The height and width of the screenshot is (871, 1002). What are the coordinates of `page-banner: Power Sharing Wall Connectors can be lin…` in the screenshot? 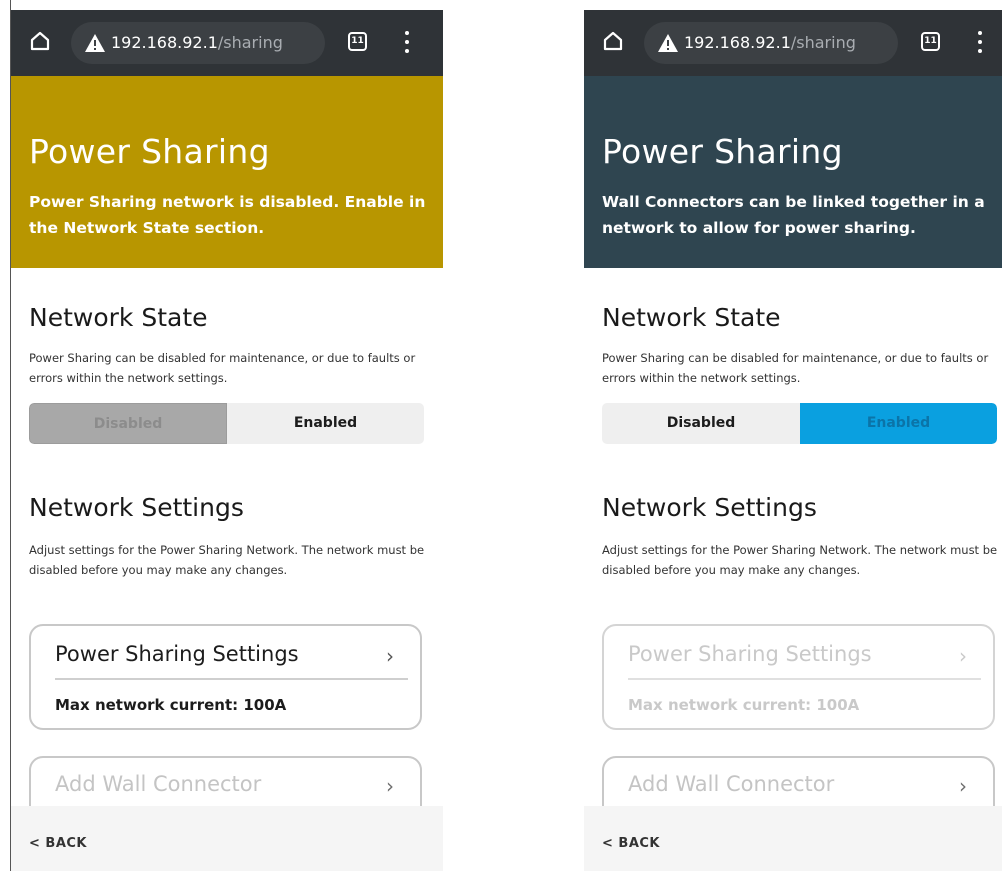 It's located at (793, 172).